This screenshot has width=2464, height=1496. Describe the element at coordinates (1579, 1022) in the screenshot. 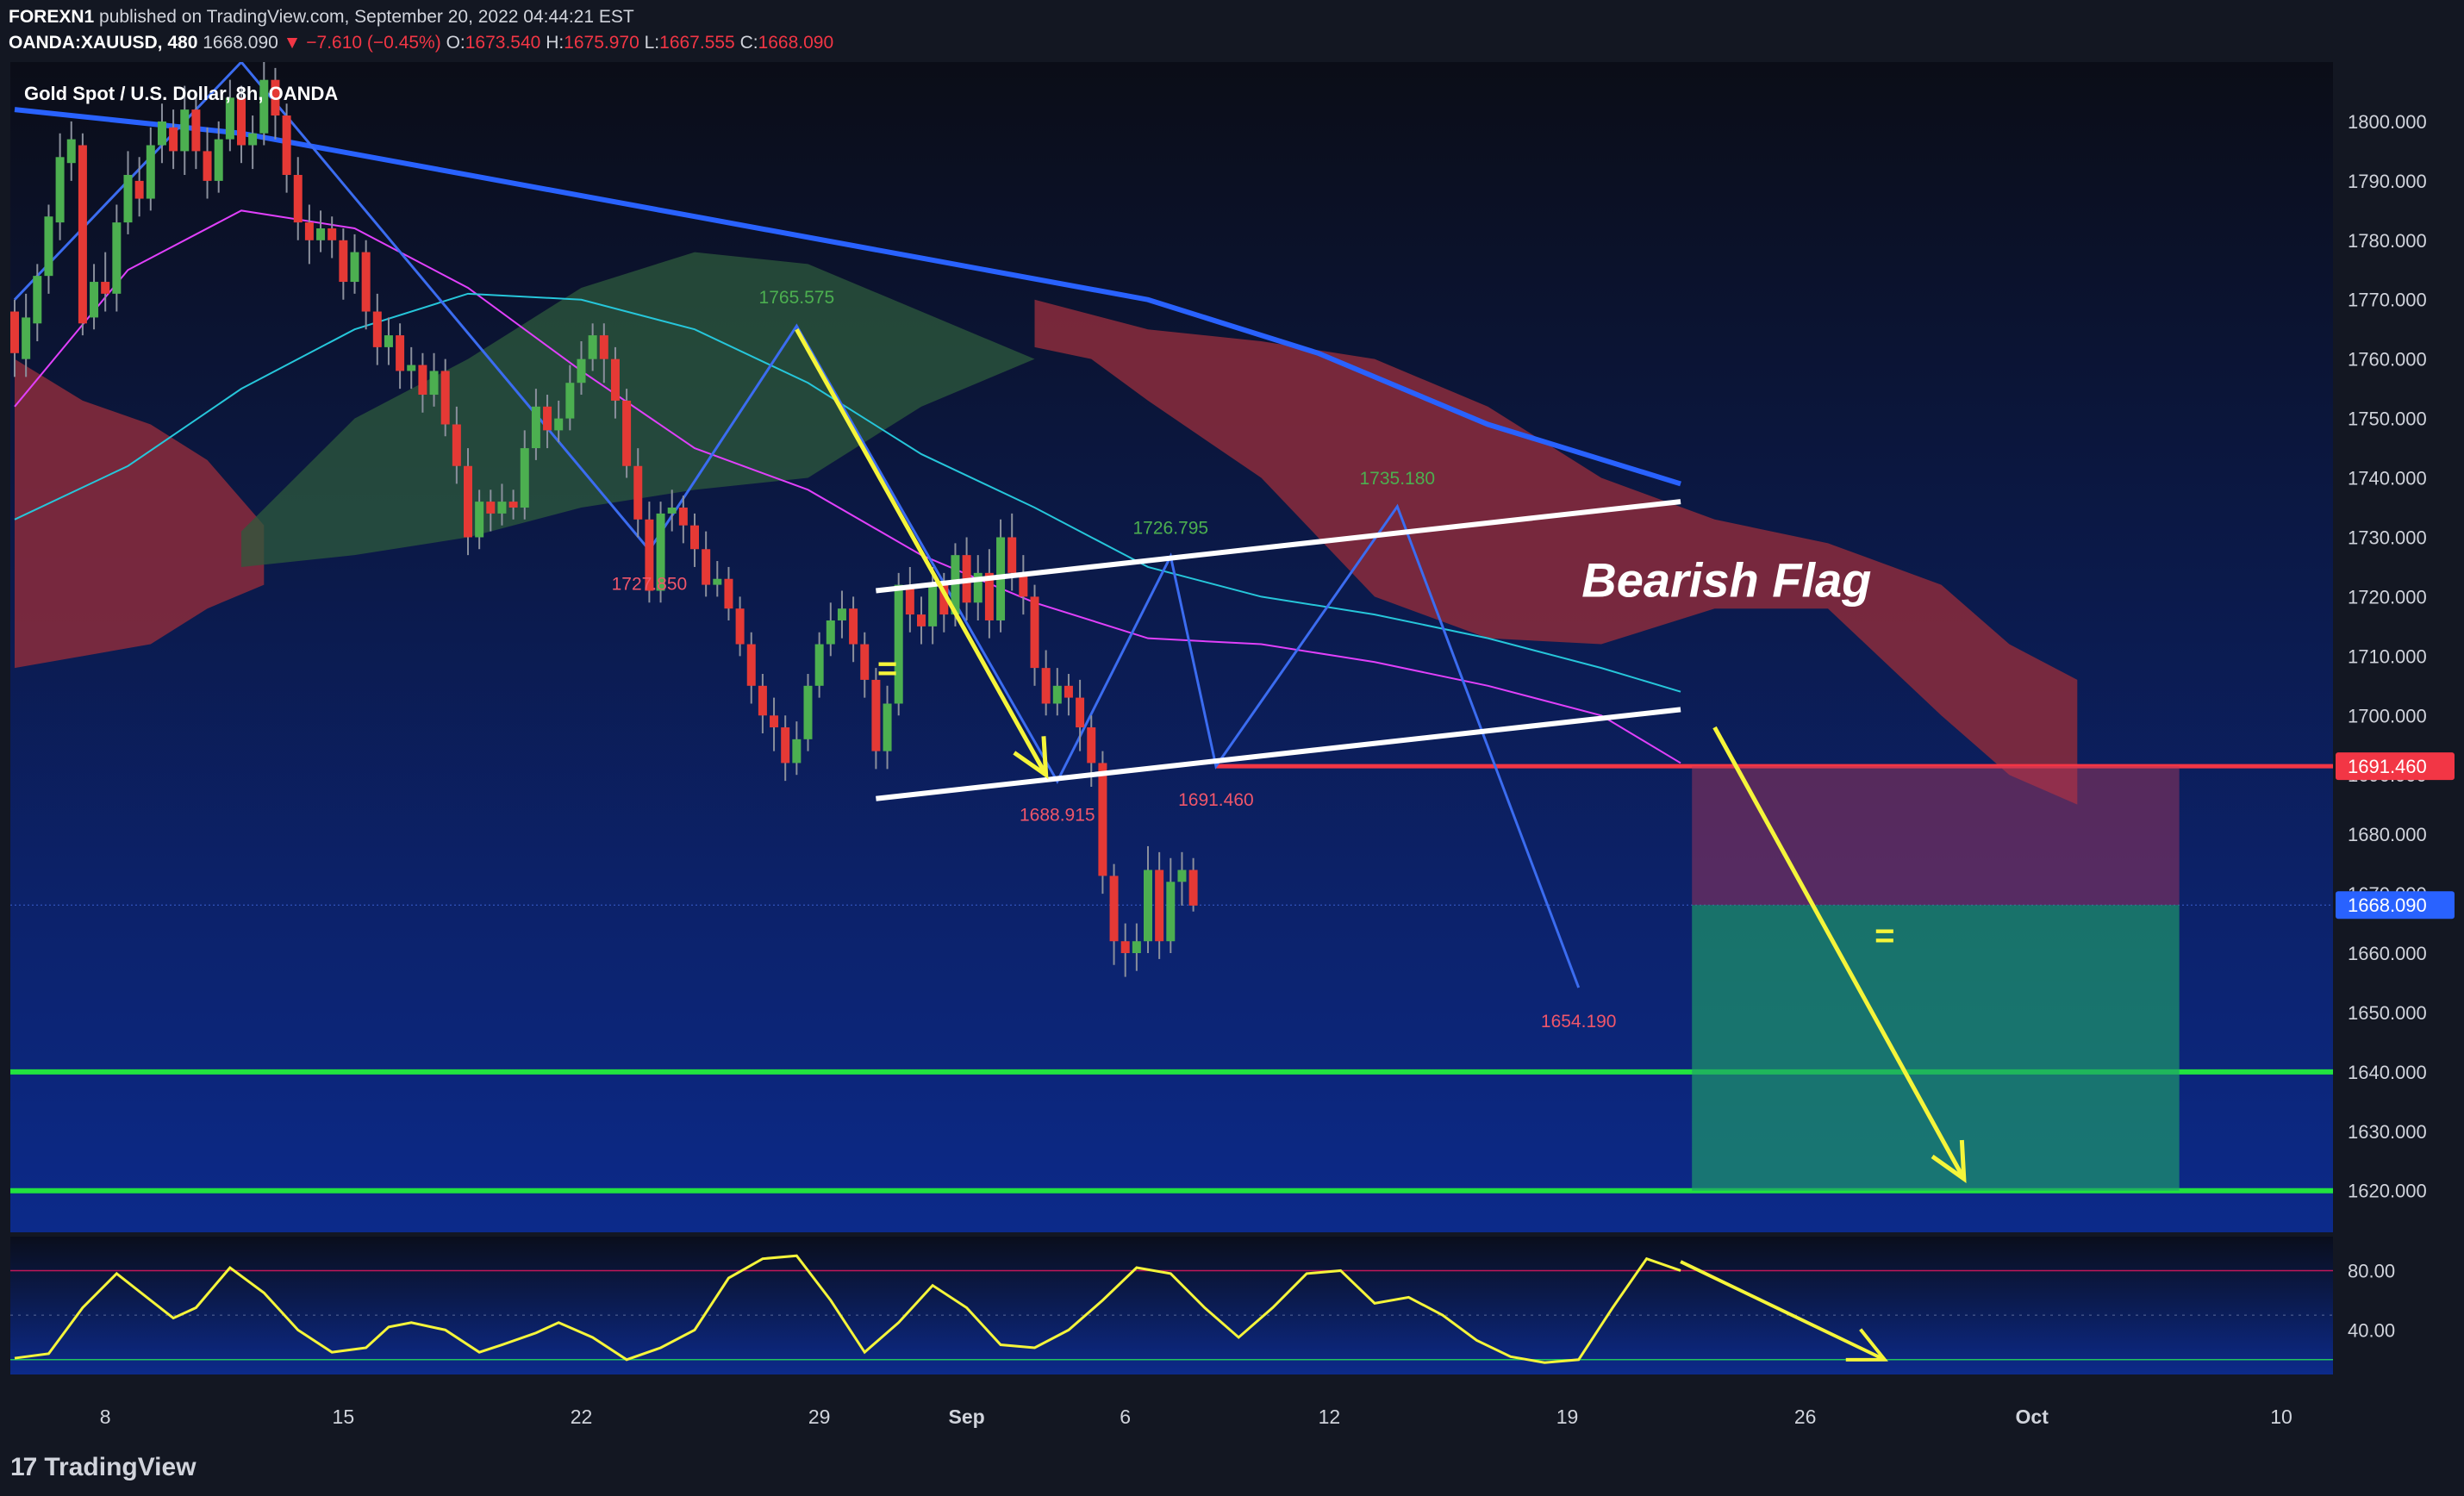

I see `pivot-label: 1654.190` at that location.